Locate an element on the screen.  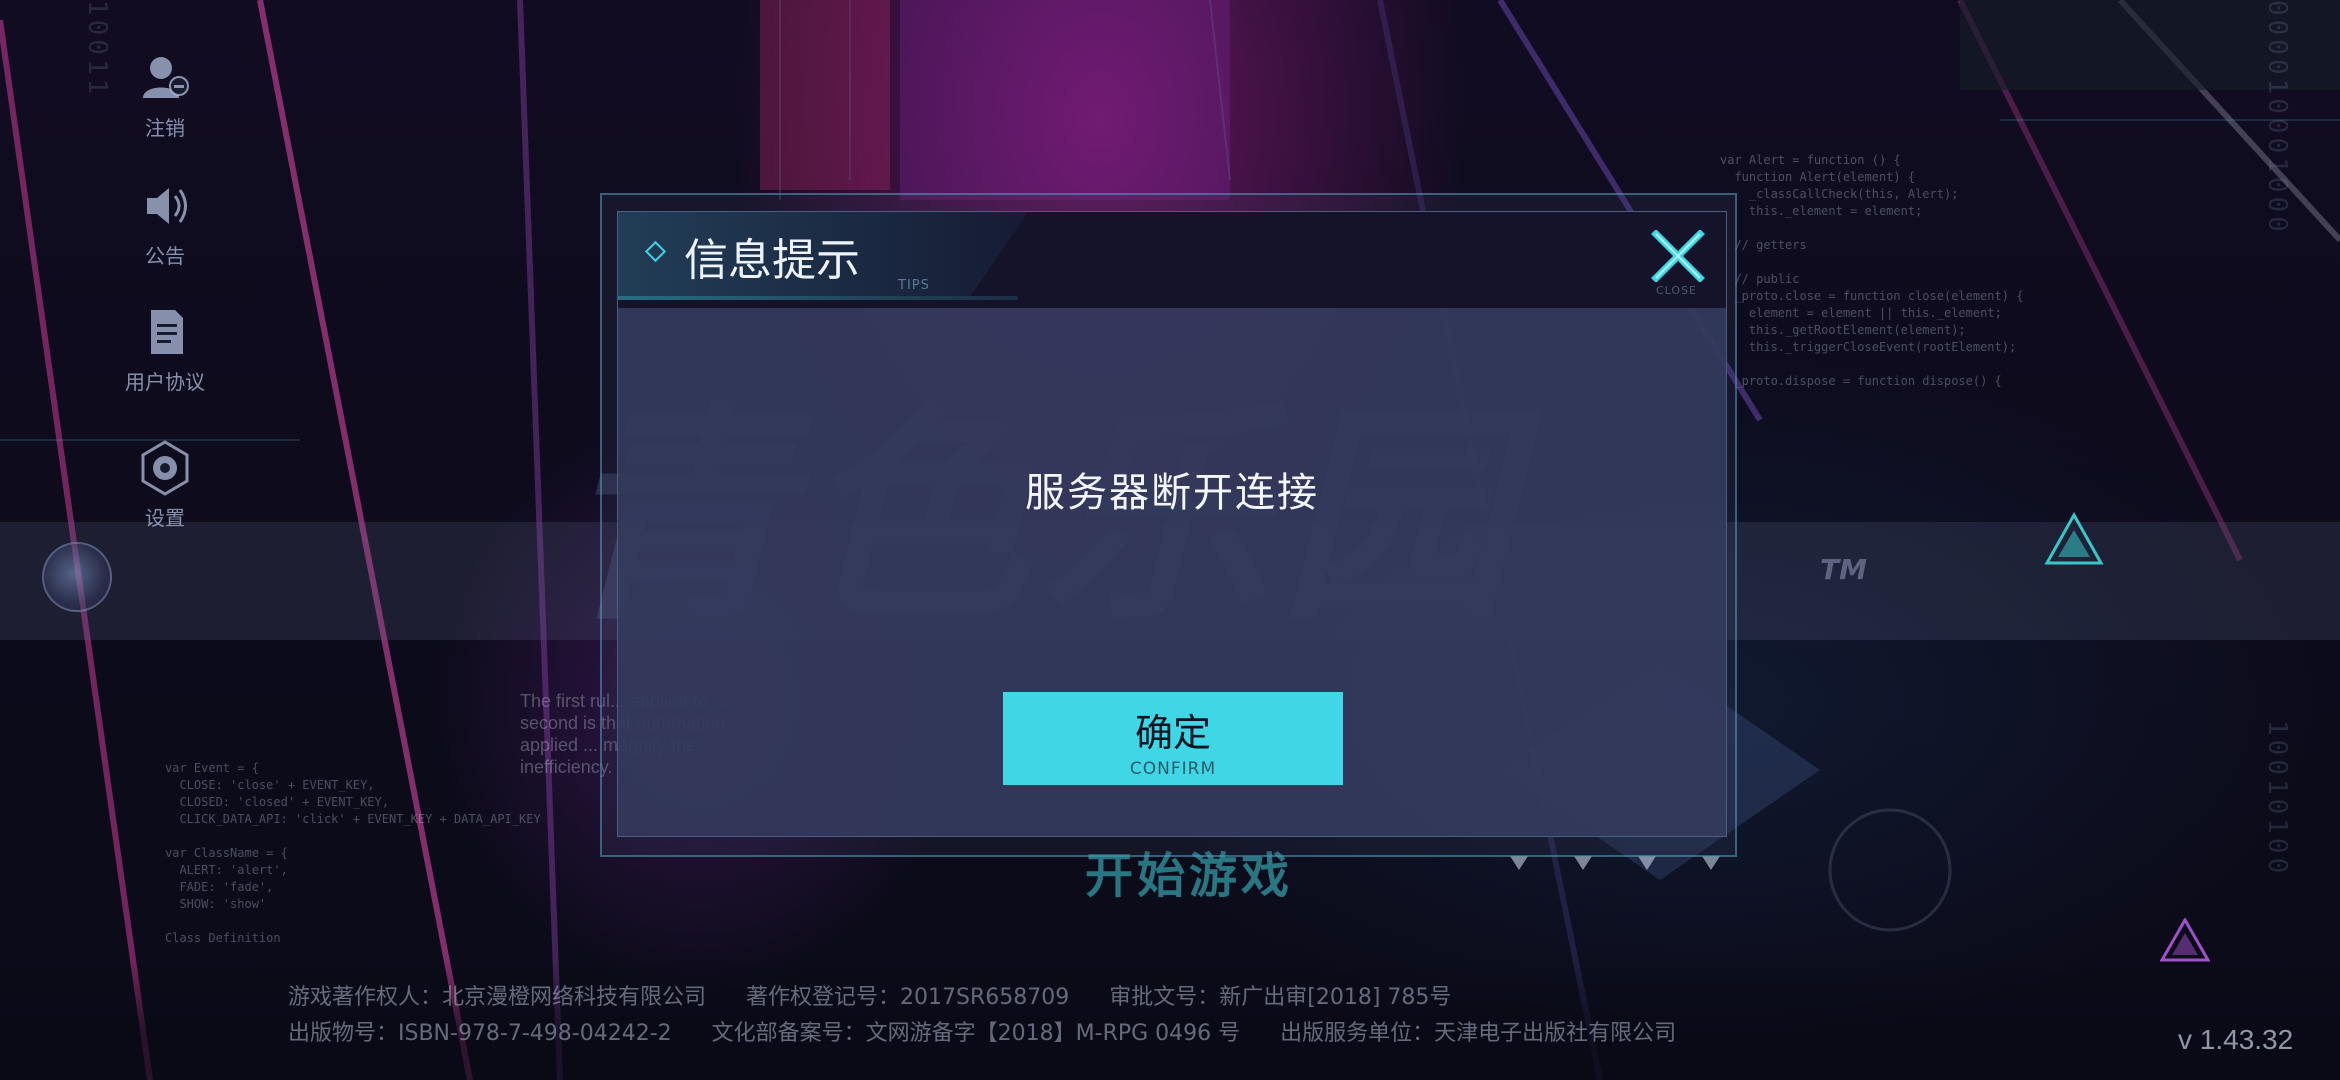
culture-record-number: 文化部备案号：文网游备字【2018】M-RPG 0496 号 is located at coordinates (976, 1033).